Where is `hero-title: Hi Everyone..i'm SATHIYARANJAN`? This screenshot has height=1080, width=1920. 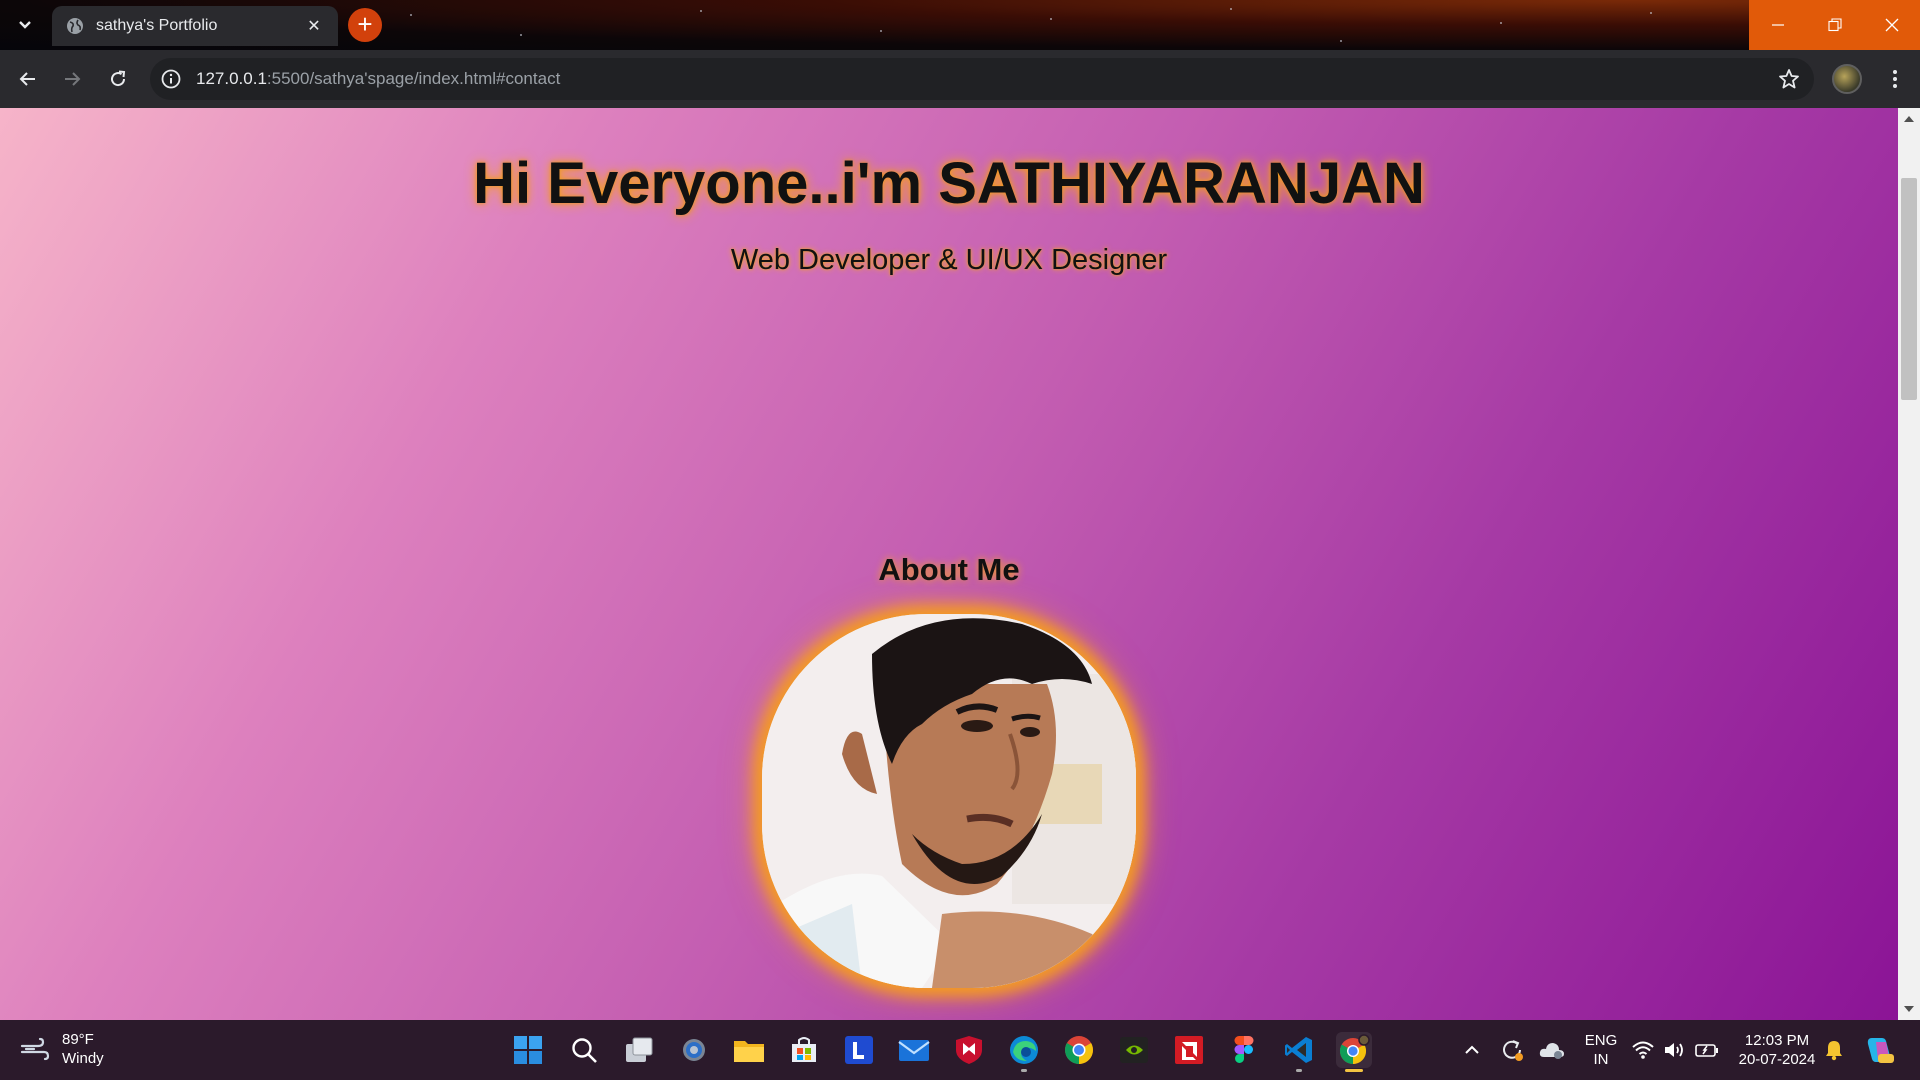
hero-title: Hi Everyone..i'm SATHIYARANJAN is located at coordinates (949, 183).